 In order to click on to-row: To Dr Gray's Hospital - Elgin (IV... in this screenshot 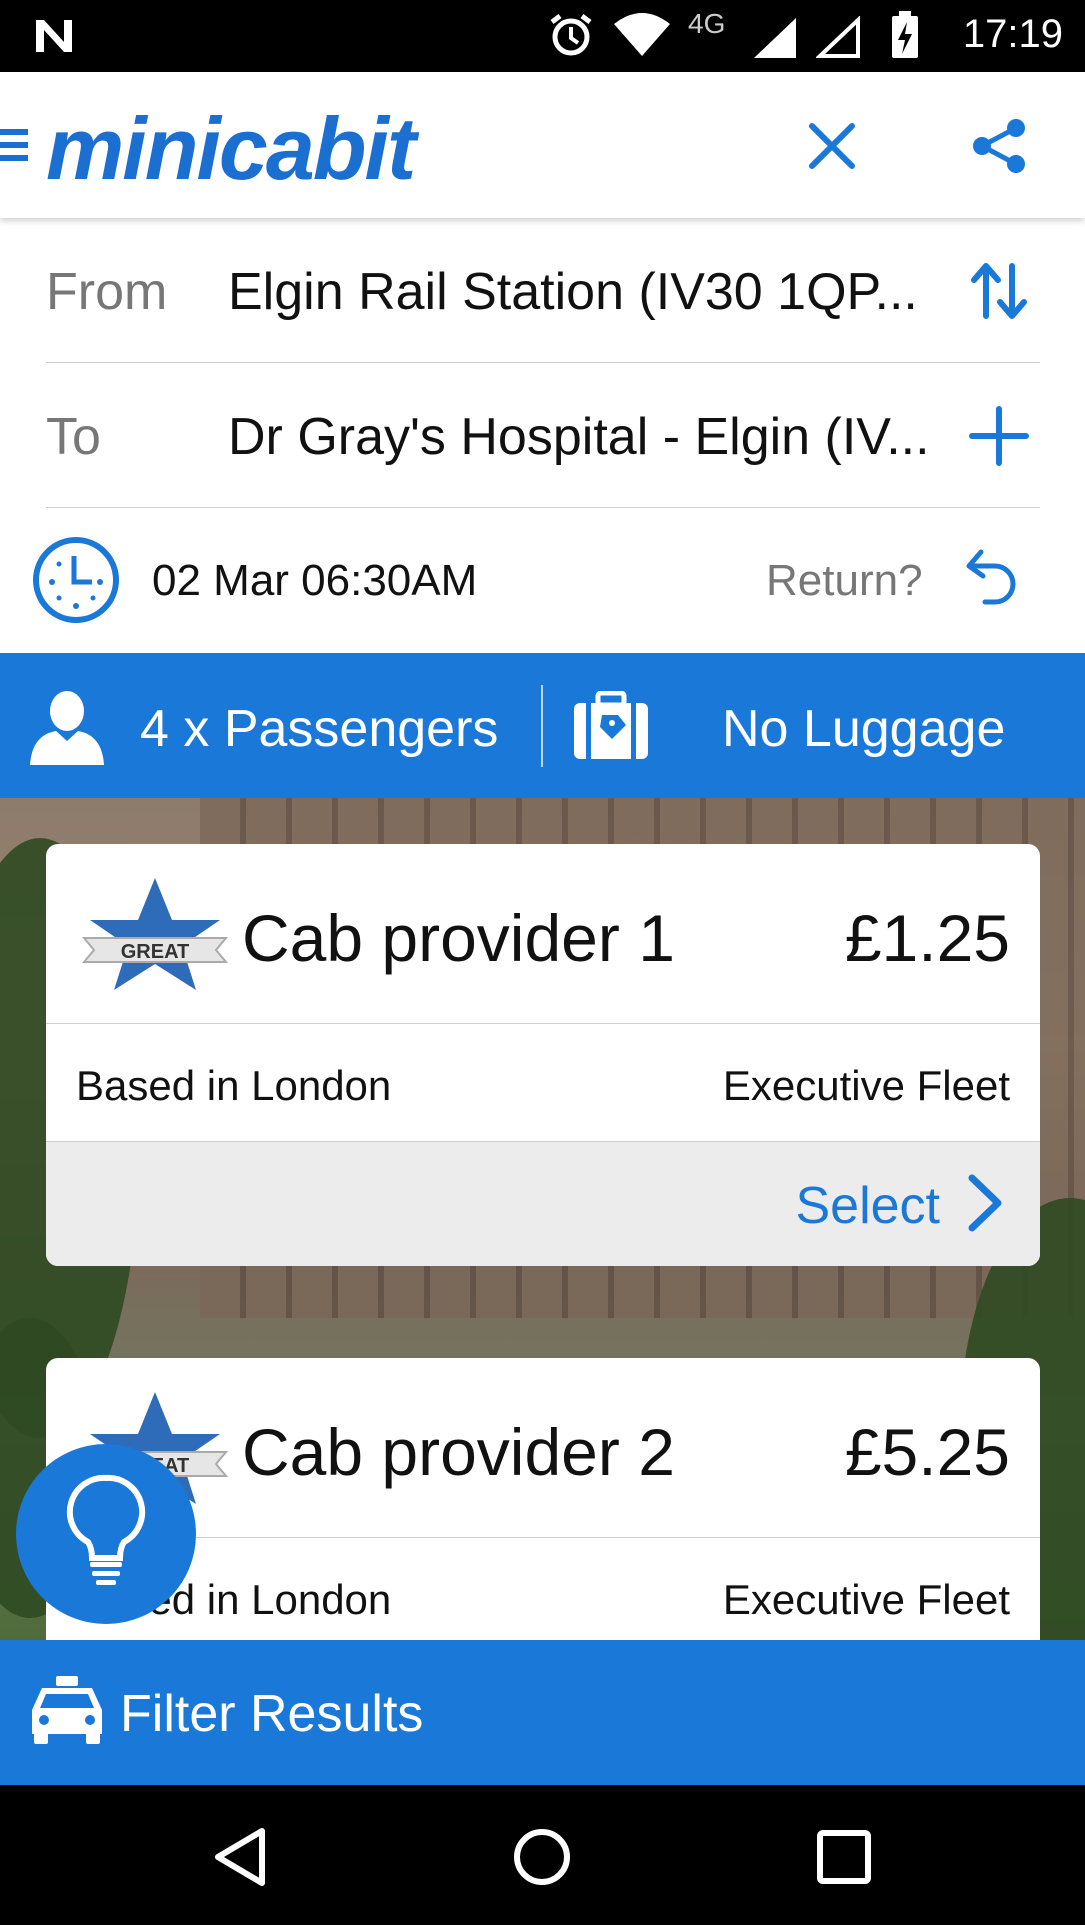, I will do `click(543, 435)`.